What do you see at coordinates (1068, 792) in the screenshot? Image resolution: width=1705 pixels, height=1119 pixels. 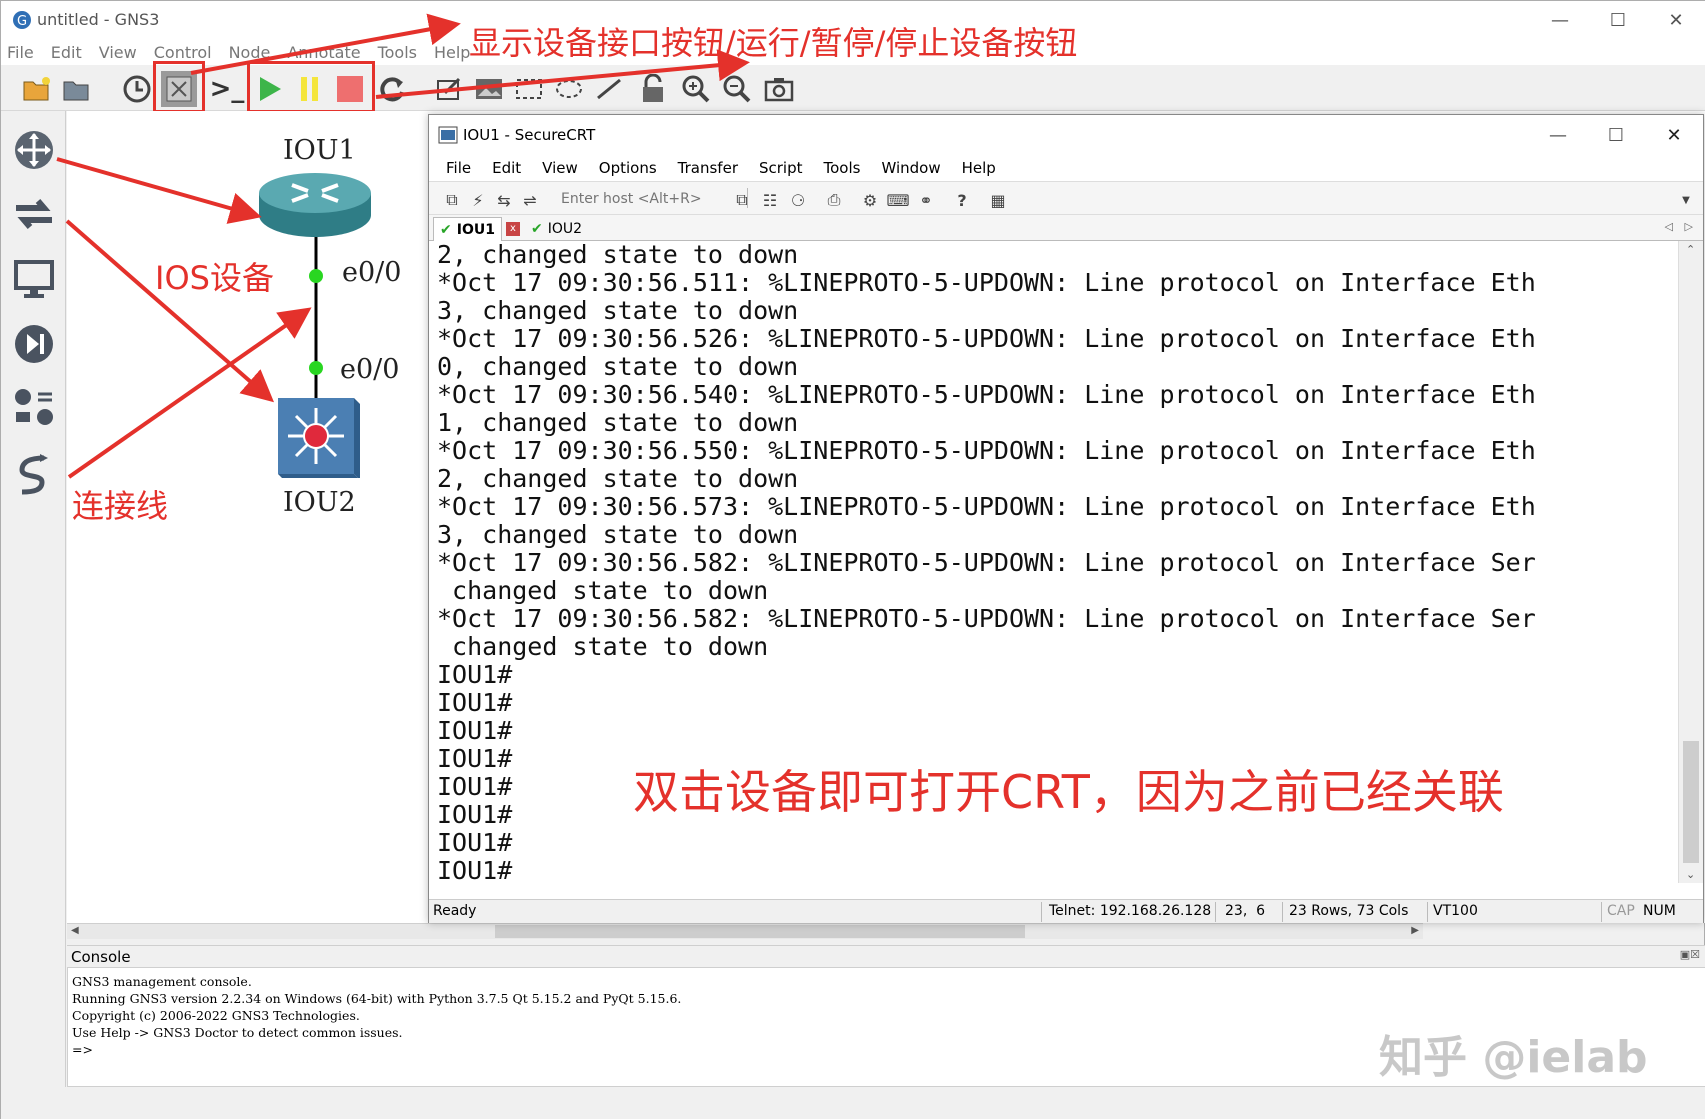 I see `annotation-crt-note: 双击设备即可打开CRT，因为之前已经关联` at bounding box center [1068, 792].